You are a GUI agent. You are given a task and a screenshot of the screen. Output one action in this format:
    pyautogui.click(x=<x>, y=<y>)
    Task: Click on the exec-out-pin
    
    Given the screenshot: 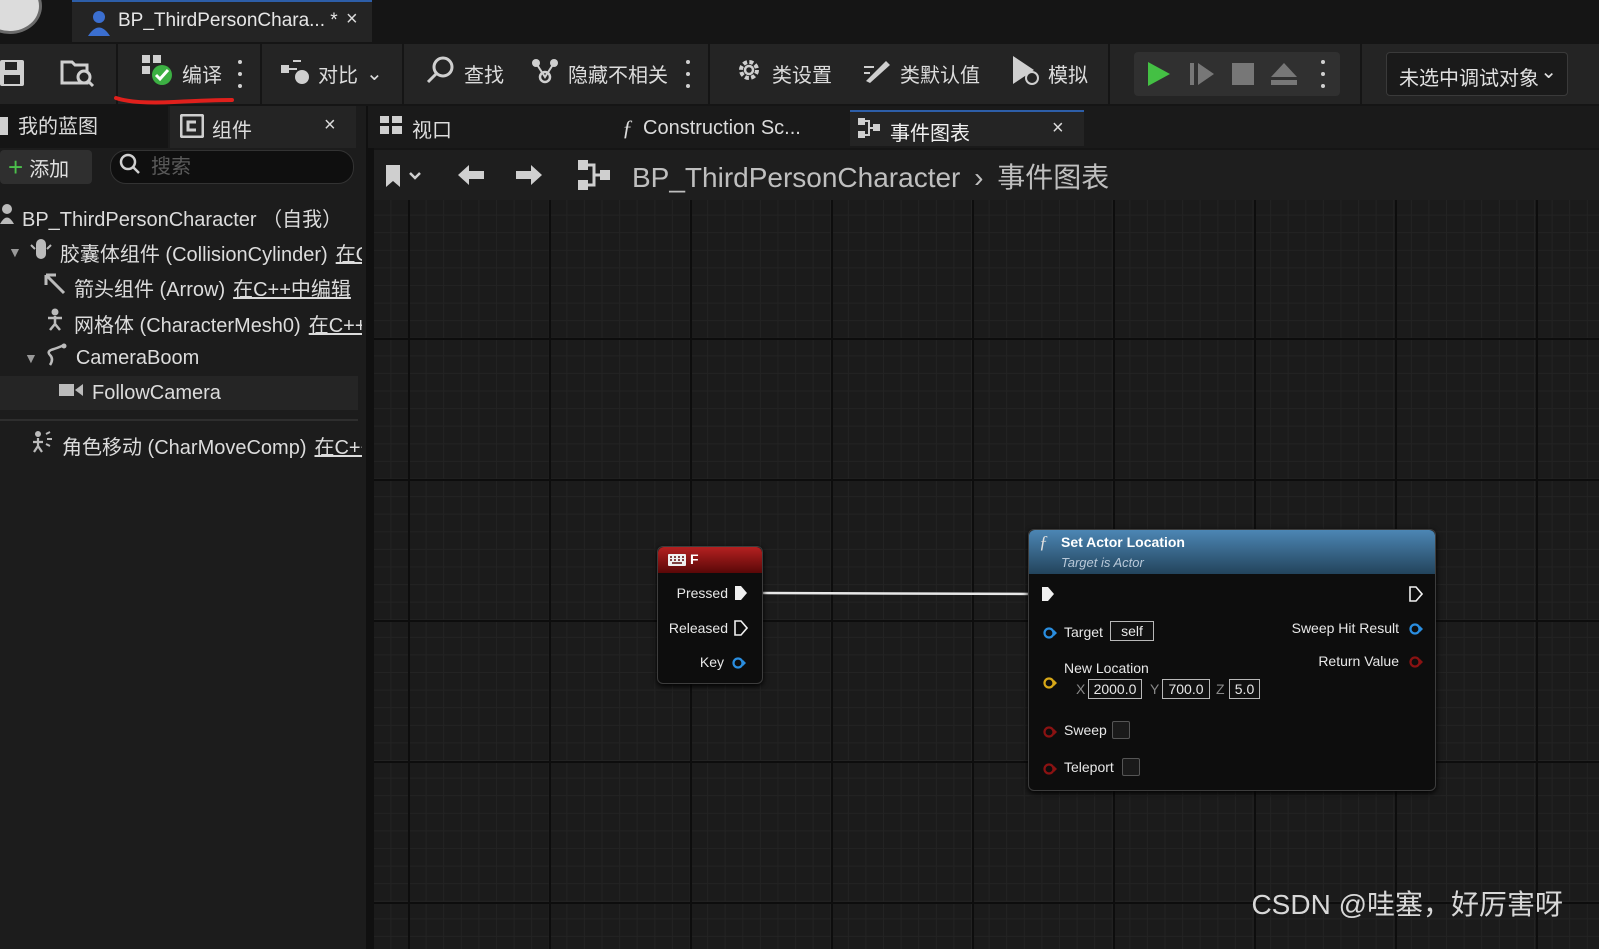 What is the action you would take?
    pyautogui.click(x=1416, y=596)
    